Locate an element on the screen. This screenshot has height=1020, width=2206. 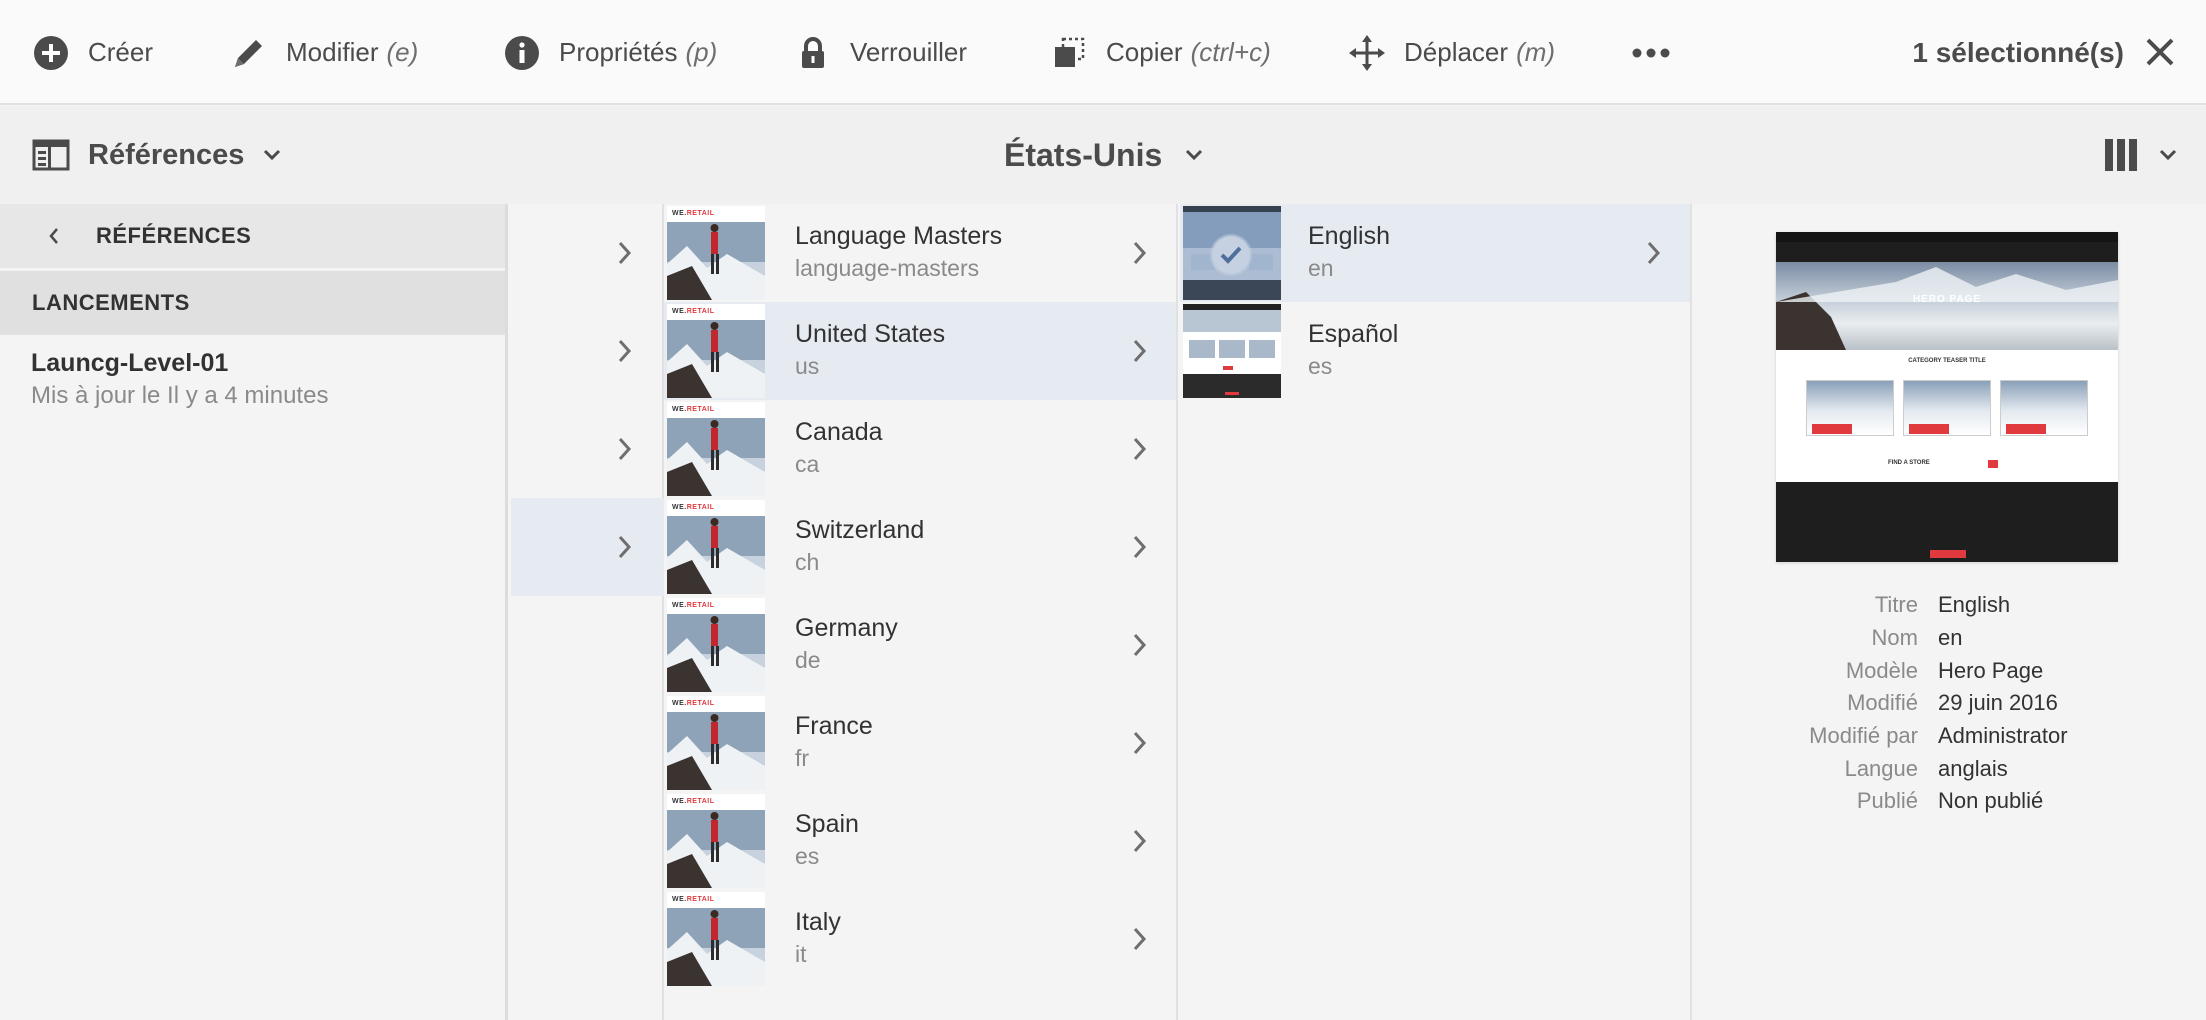
column-row: WE.RETAIL France fr is located at coordinates (920, 743).